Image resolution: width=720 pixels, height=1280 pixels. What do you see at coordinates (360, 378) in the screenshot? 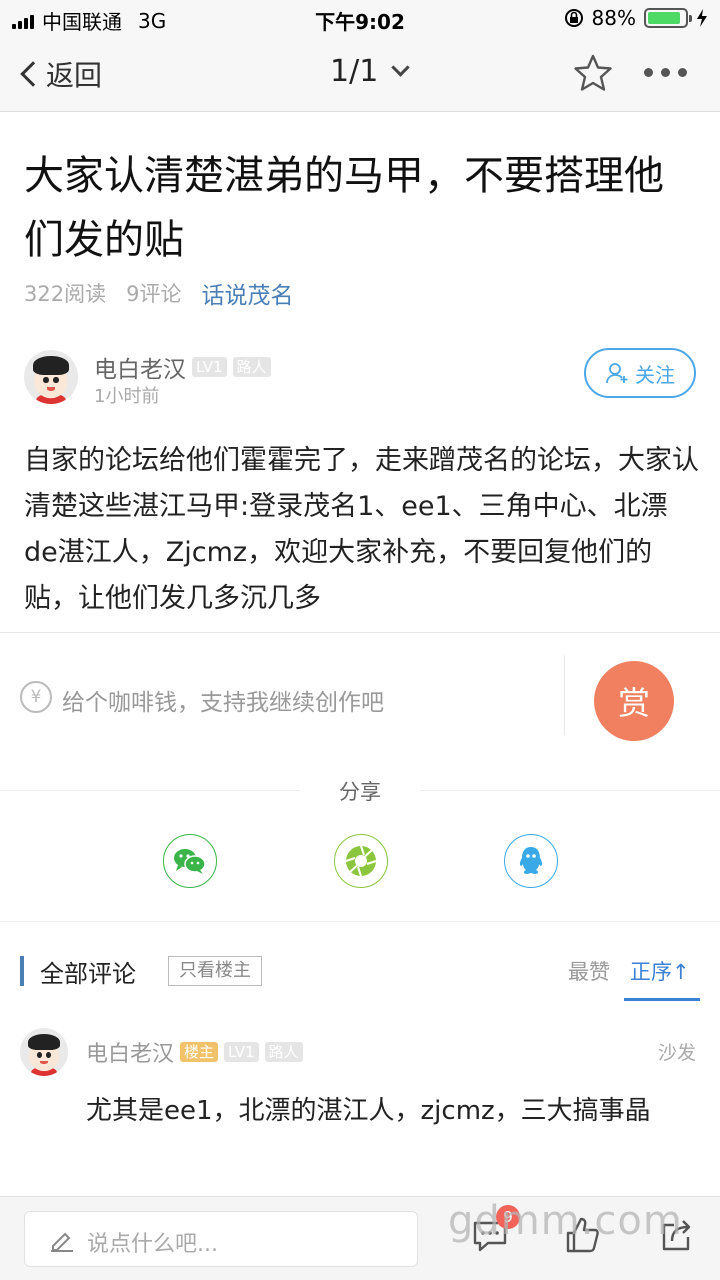
I see `author-row: 电白老汉 LV1 路人 1小时前 关注` at bounding box center [360, 378].